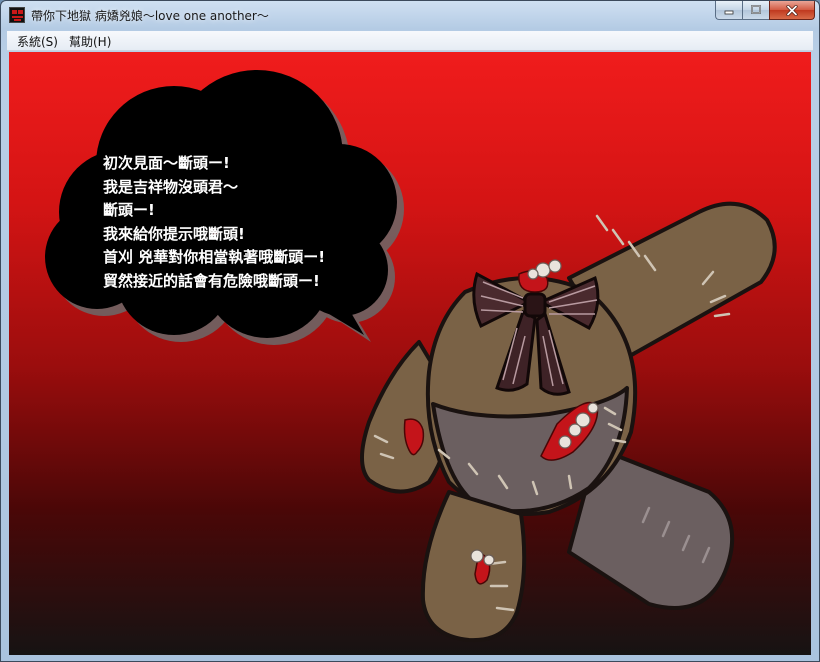 The width and height of the screenshot is (820, 662). I want to click on dialog-line: 斷頭ー!, so click(129, 210).